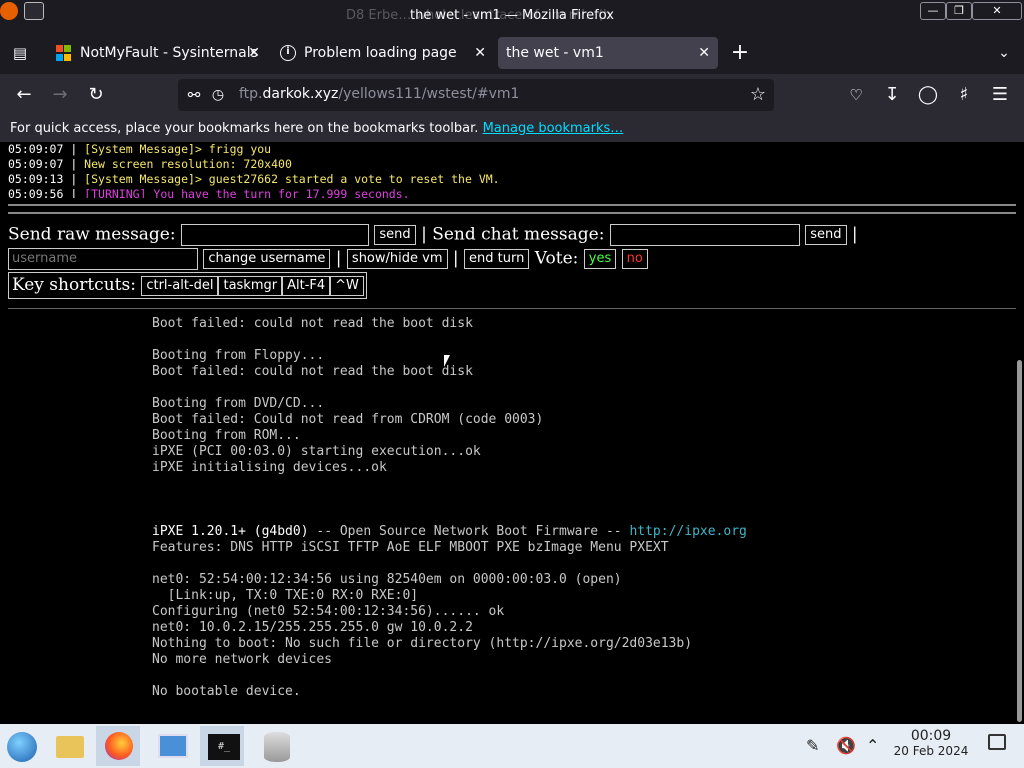 This screenshot has width=1024, height=768. Describe the element at coordinates (275, 235) in the screenshot. I see `raw-message-input` at that location.